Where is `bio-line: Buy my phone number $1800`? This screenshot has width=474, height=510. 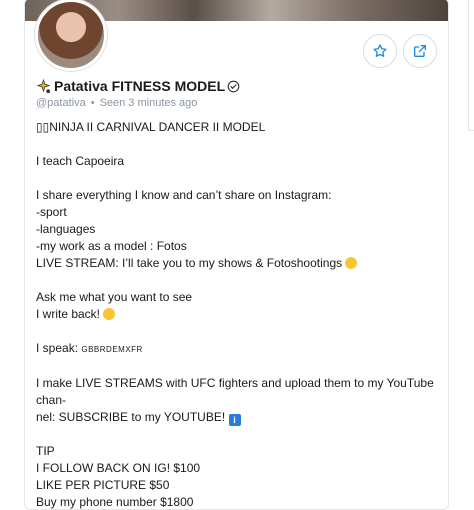
bio-line: Buy my phone number $1800 is located at coordinates (115, 502).